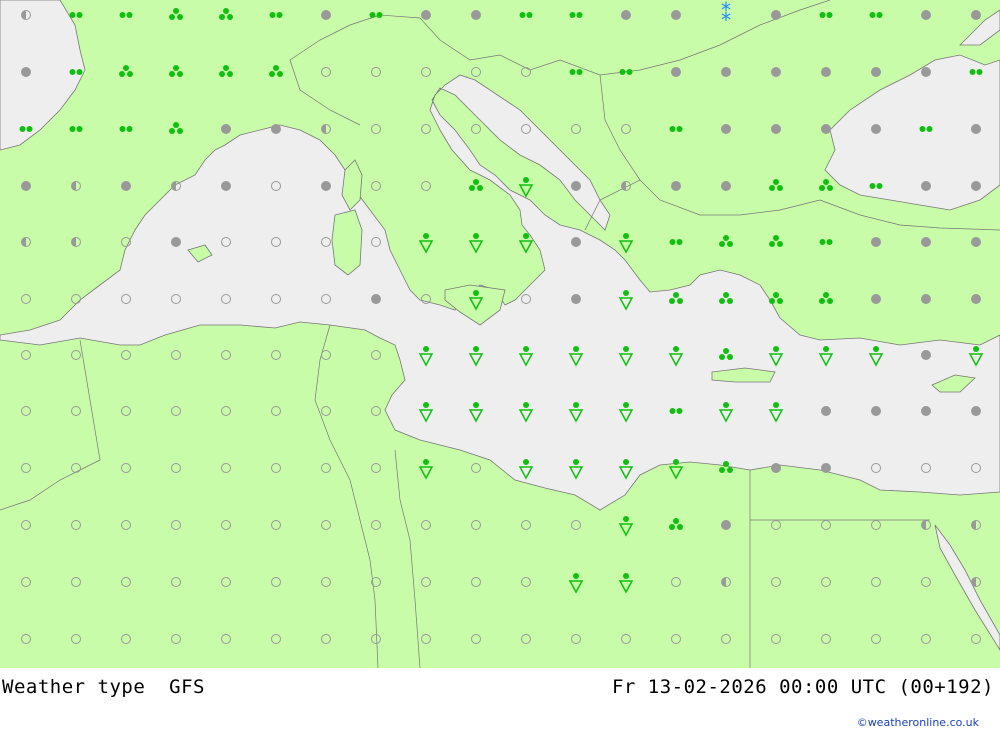  Describe the element at coordinates (918, 722) in the screenshot. I see `credit-link: ©weatheronline.co.uk` at that location.